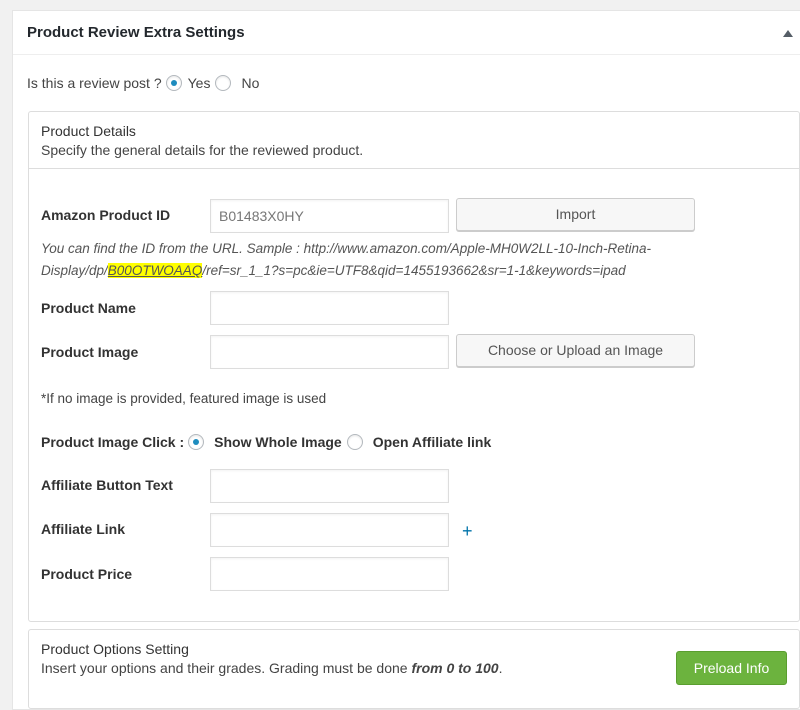 The height and width of the screenshot is (710, 800). What do you see at coordinates (88, 131) in the screenshot?
I see `product-details-title: Product Details` at bounding box center [88, 131].